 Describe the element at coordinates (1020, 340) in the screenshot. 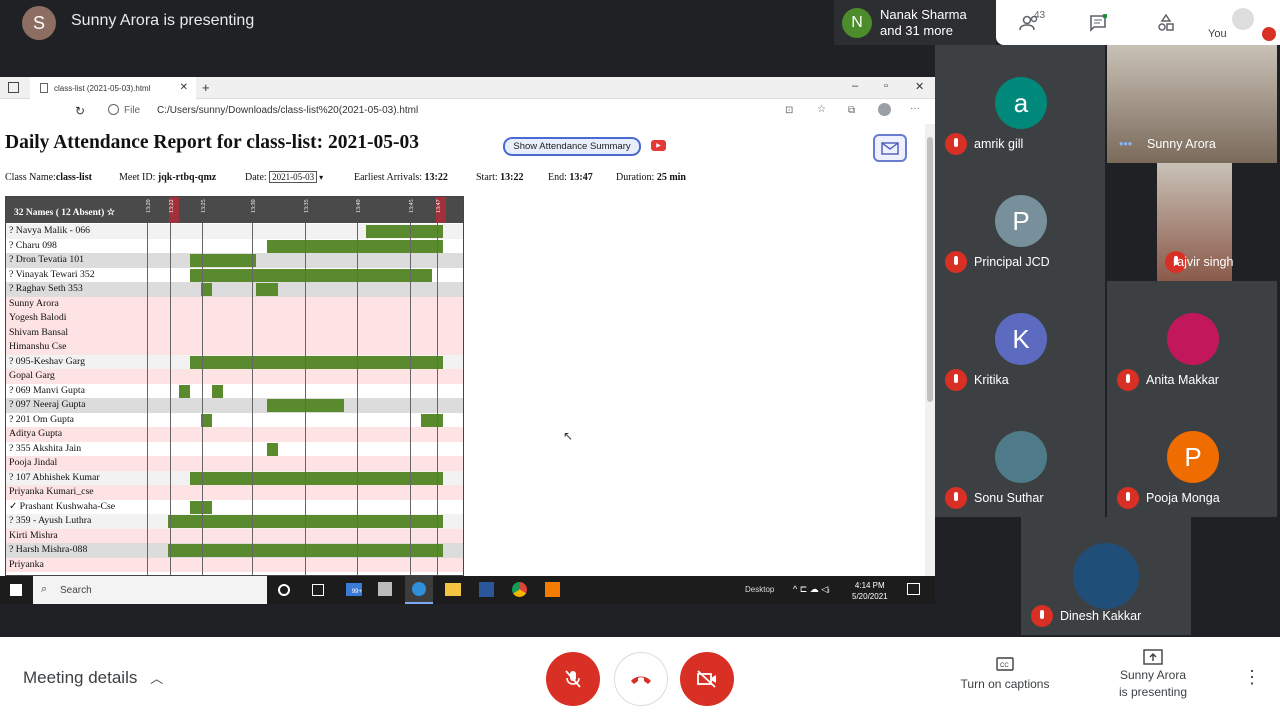

I see `participant-tile: K Kritika` at that location.